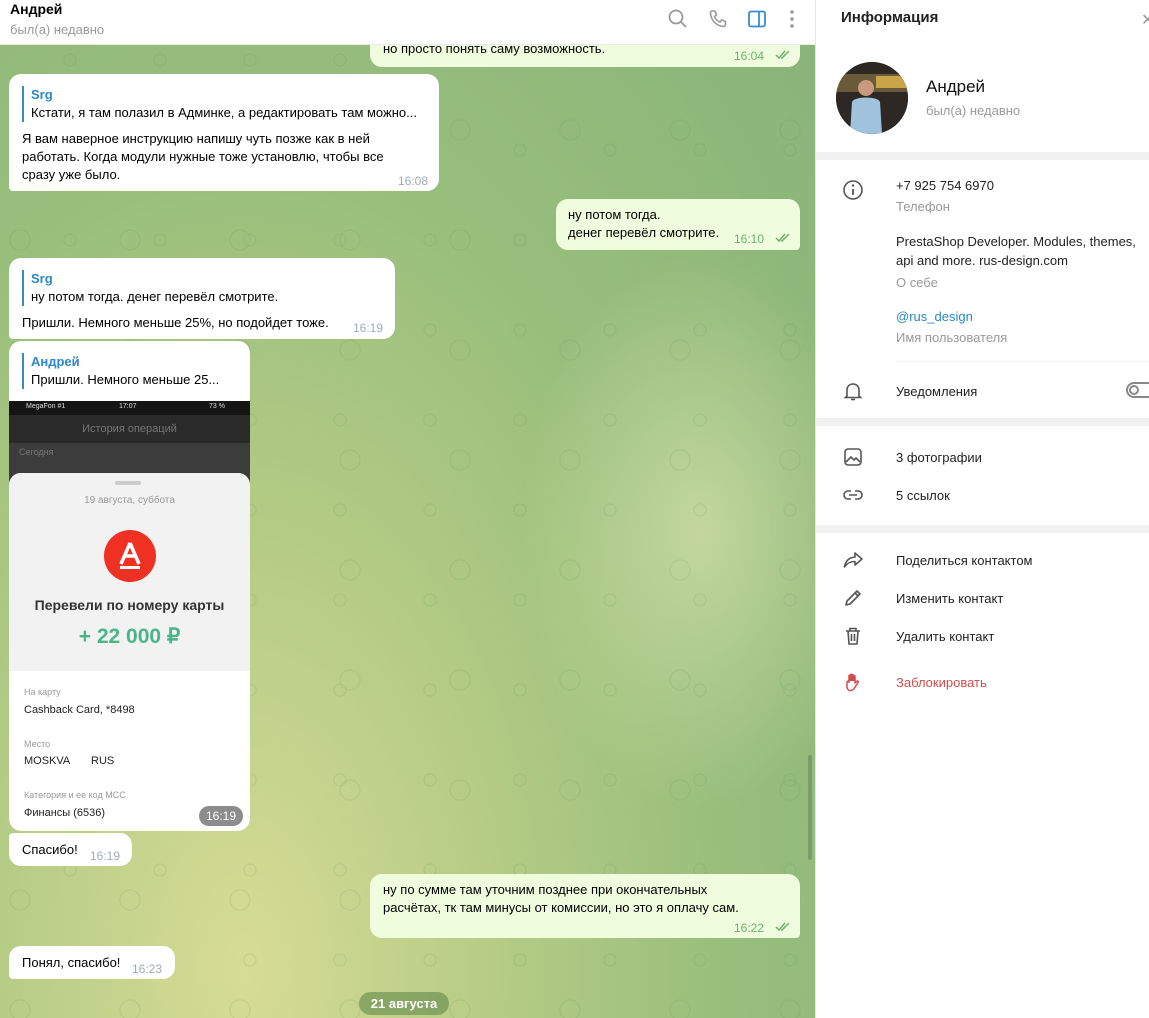 This screenshot has width=1149, height=1018. What do you see at coordinates (147, 969) in the screenshot?
I see `message-time: 16:23` at bounding box center [147, 969].